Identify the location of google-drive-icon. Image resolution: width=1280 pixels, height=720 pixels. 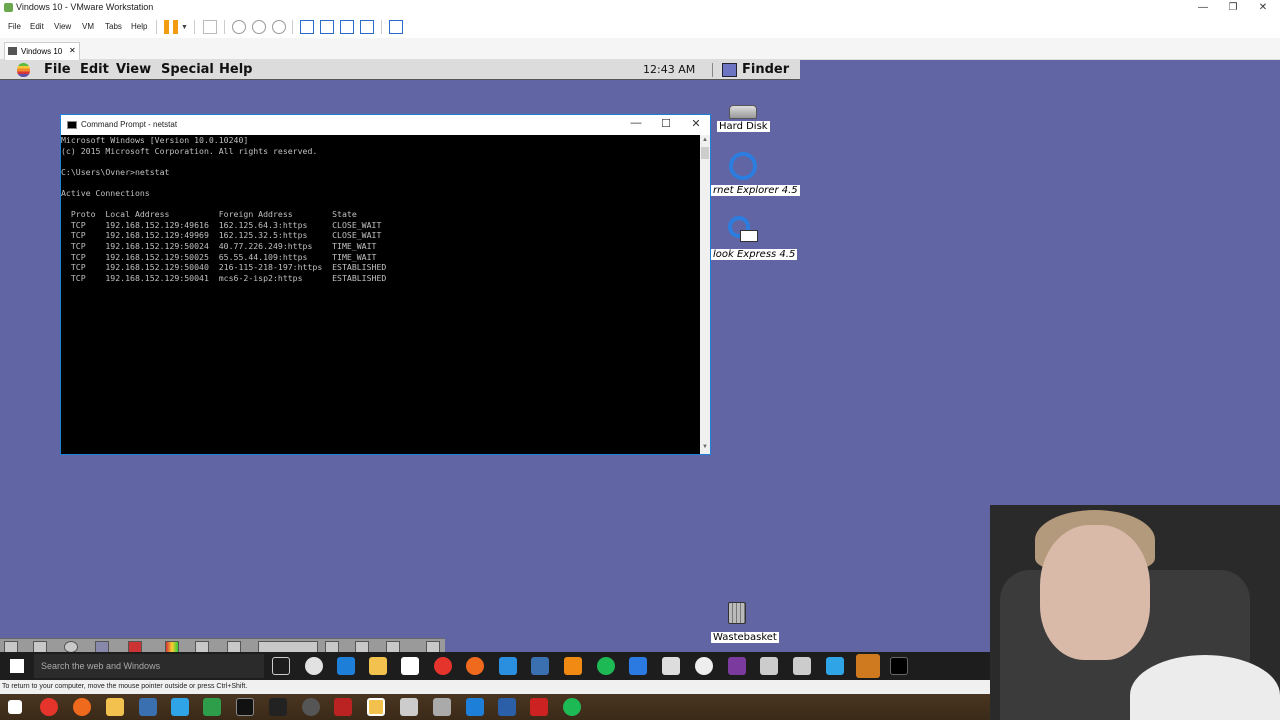
(868, 666).